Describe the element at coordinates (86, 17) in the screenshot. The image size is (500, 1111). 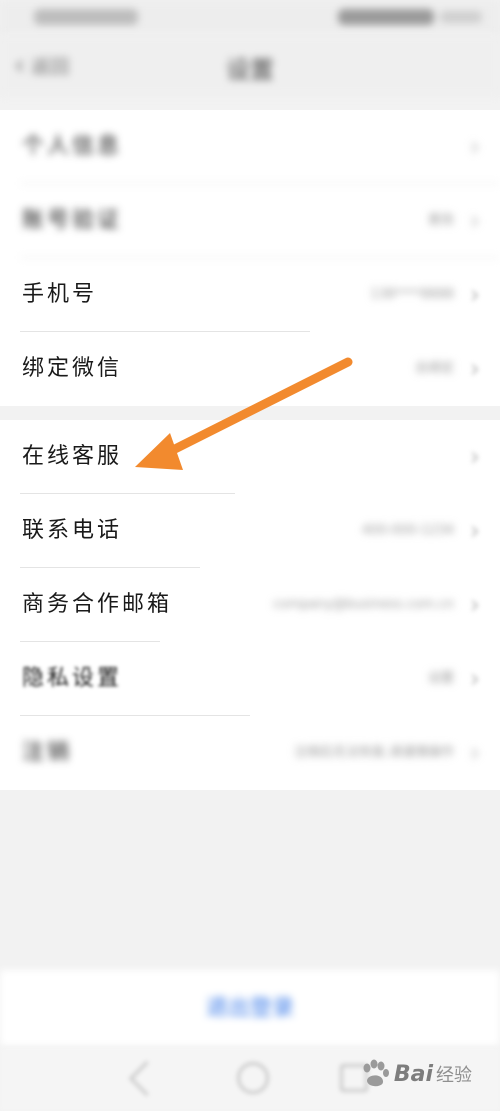
I see `status-carrier-signal` at that location.